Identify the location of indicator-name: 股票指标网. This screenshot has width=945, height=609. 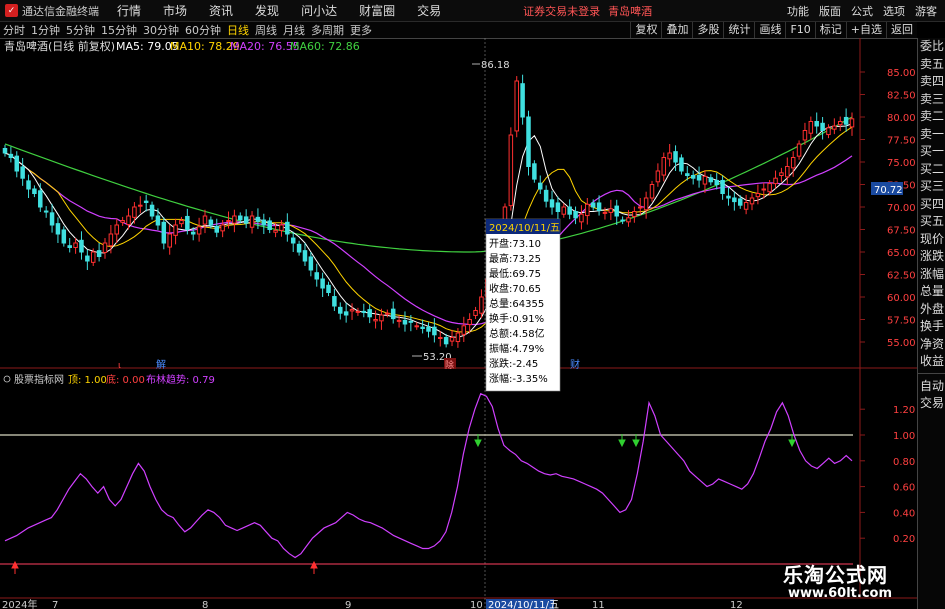
(39, 379).